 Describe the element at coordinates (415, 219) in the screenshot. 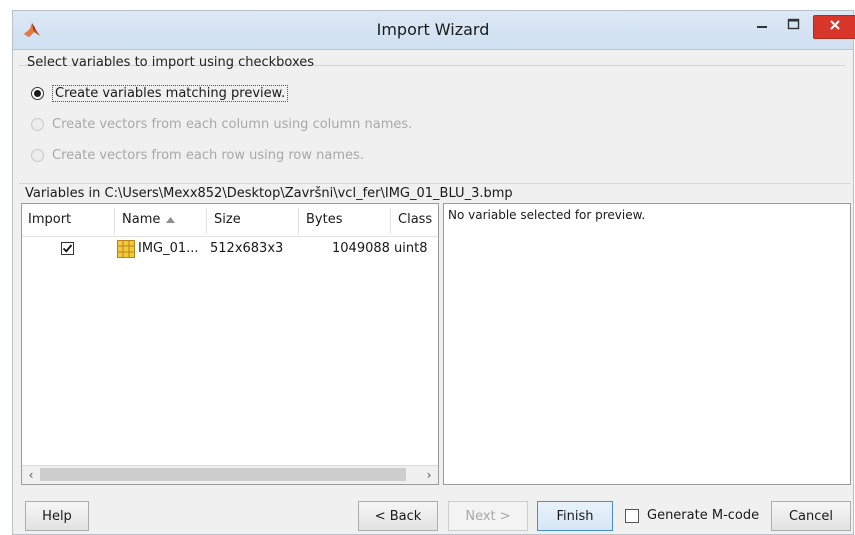

I see `column-header-class: Class` at that location.